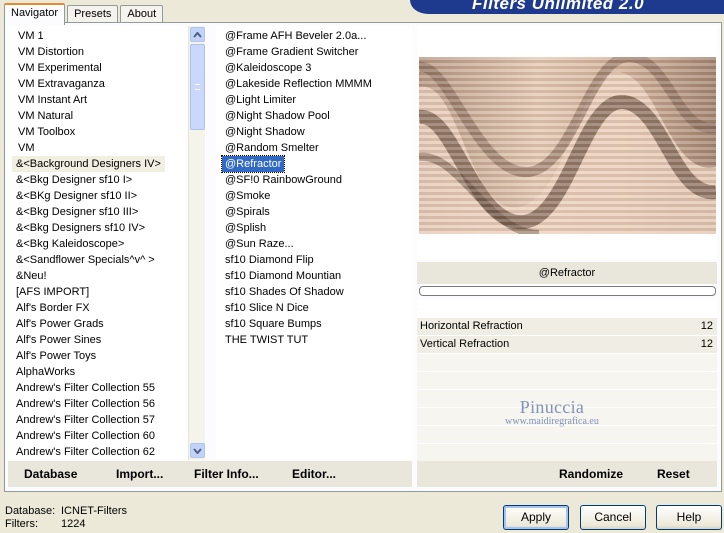 The width and height of the screenshot is (724, 533). What do you see at coordinates (85, 404) in the screenshot?
I see `category-item: Andrew's Filter Collection 56` at bounding box center [85, 404].